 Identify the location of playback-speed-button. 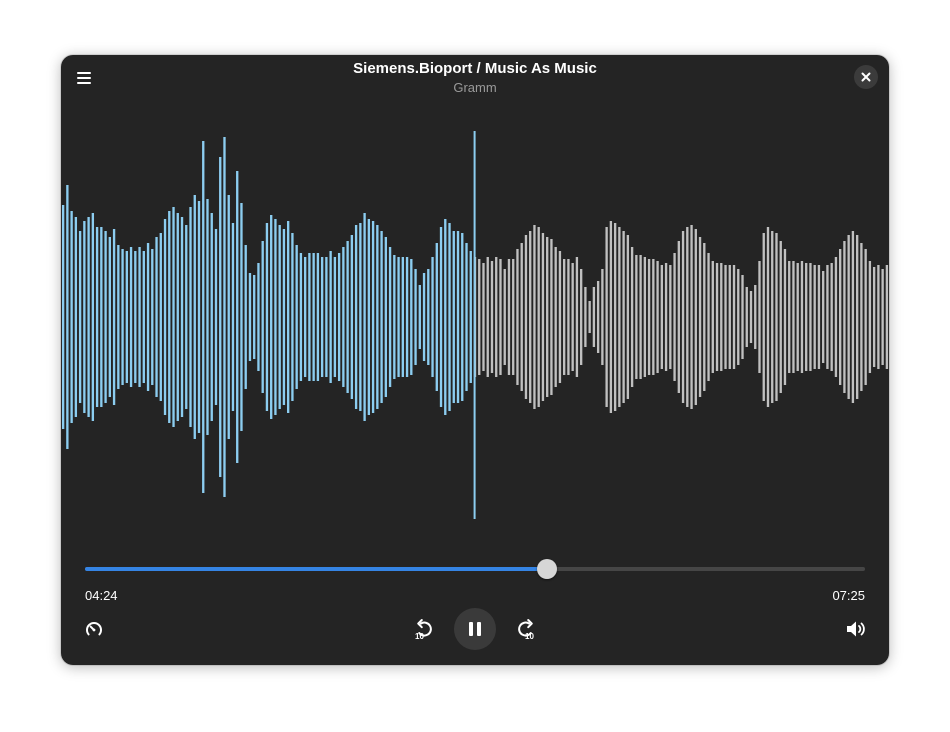
(94, 629).